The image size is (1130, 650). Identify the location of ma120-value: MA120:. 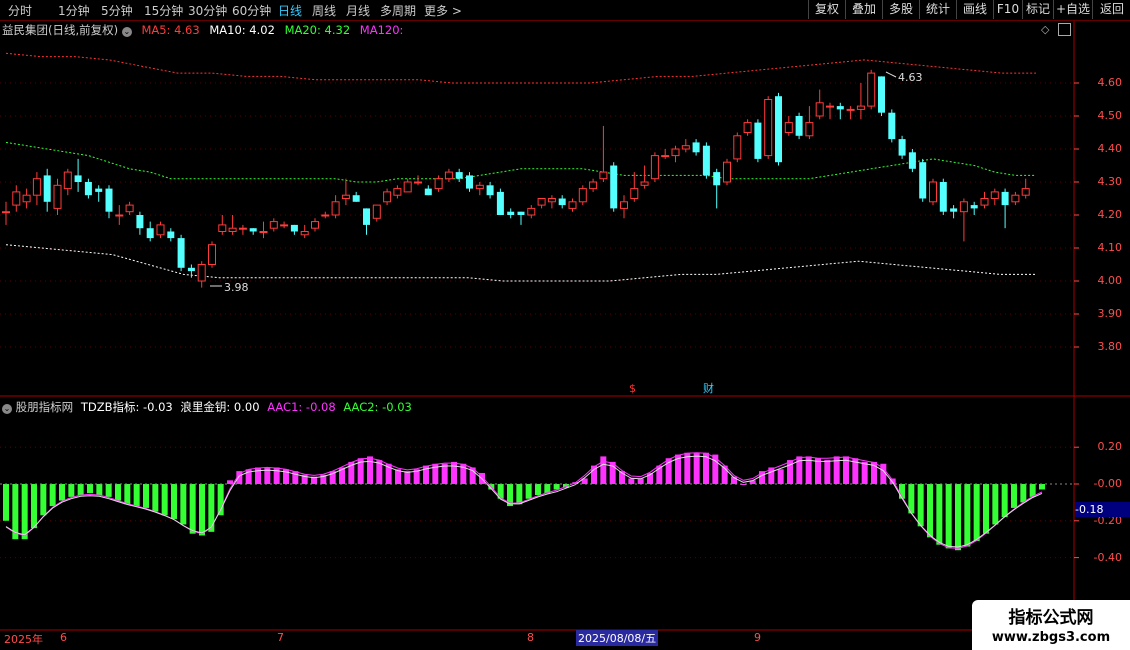
(381, 30).